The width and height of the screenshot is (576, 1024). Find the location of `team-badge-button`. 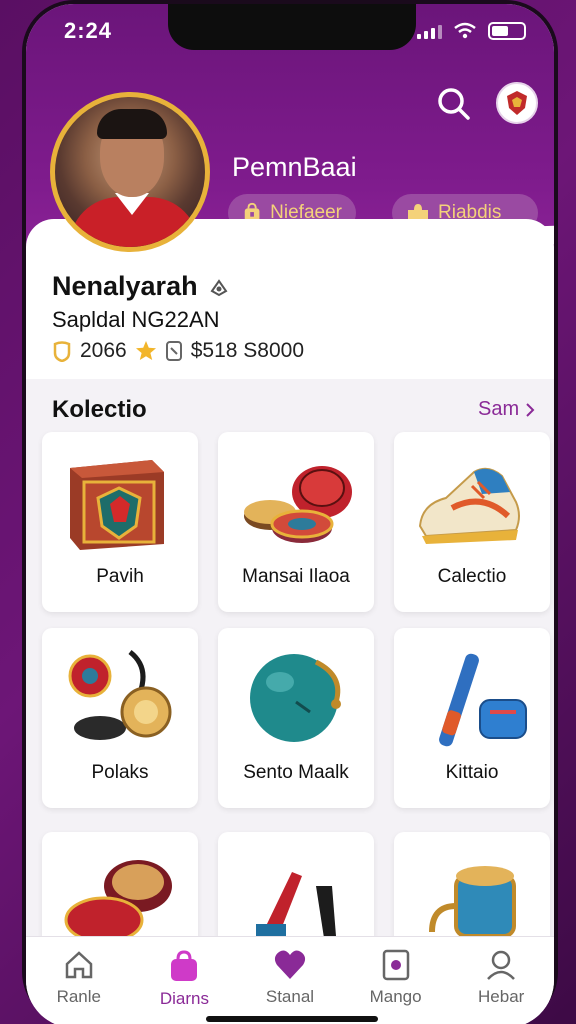

team-badge-button is located at coordinates (517, 103).